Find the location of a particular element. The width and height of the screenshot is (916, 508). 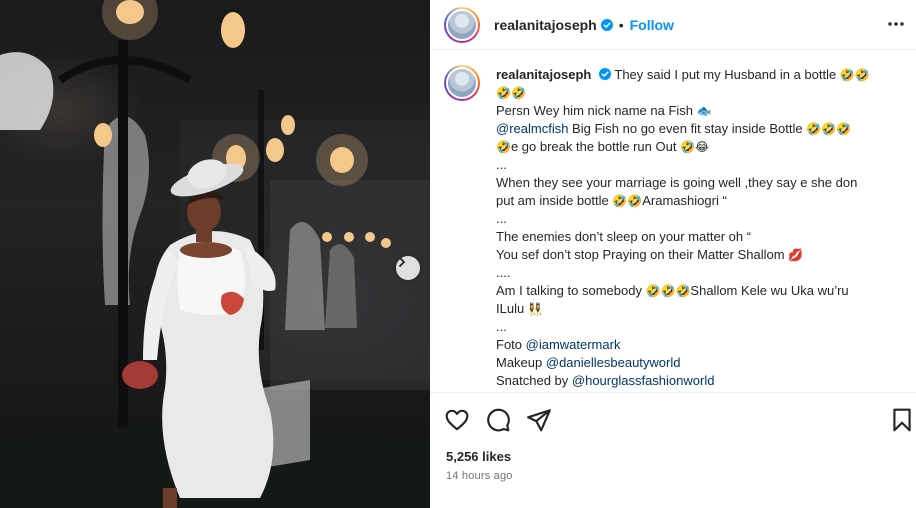

emoji: 🤣 is located at coordinates (503, 147).